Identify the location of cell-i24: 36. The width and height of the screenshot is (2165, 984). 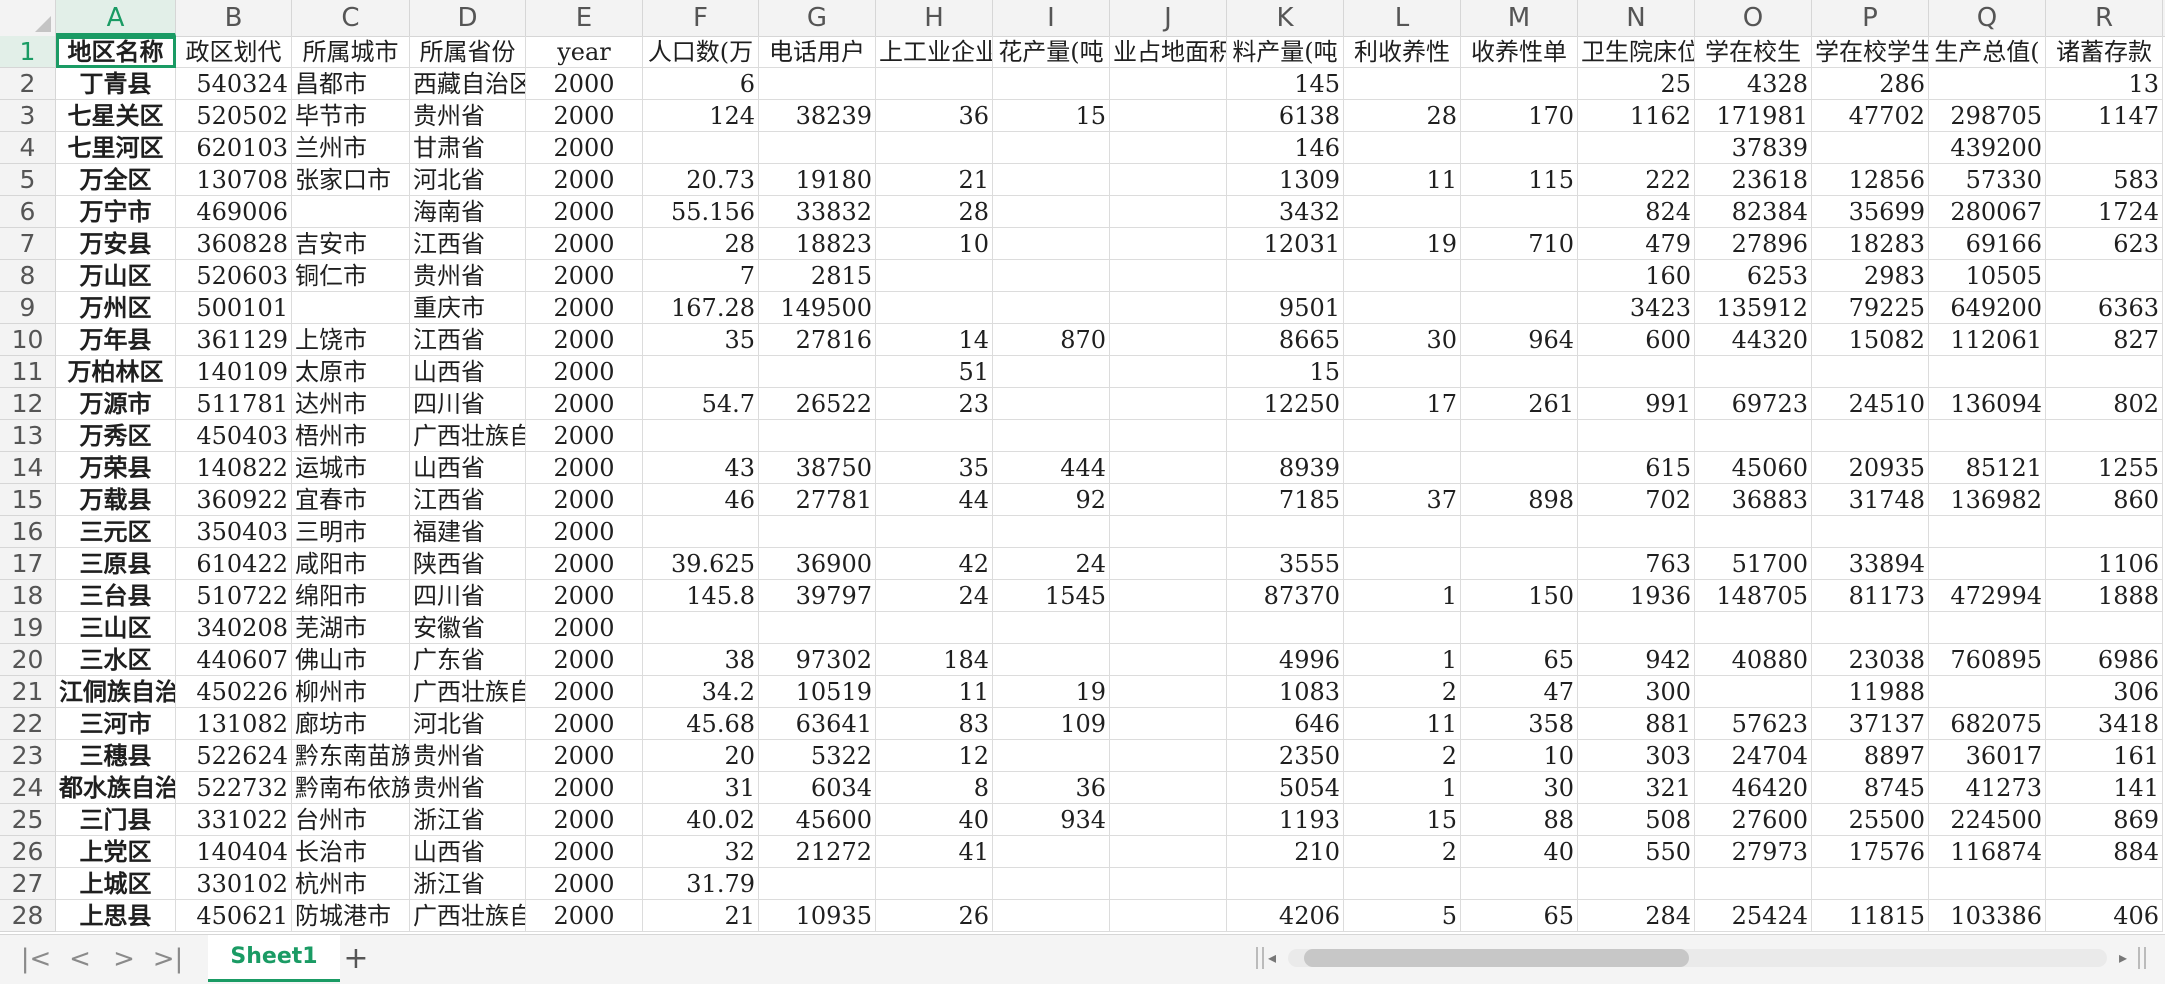
(1051, 788).